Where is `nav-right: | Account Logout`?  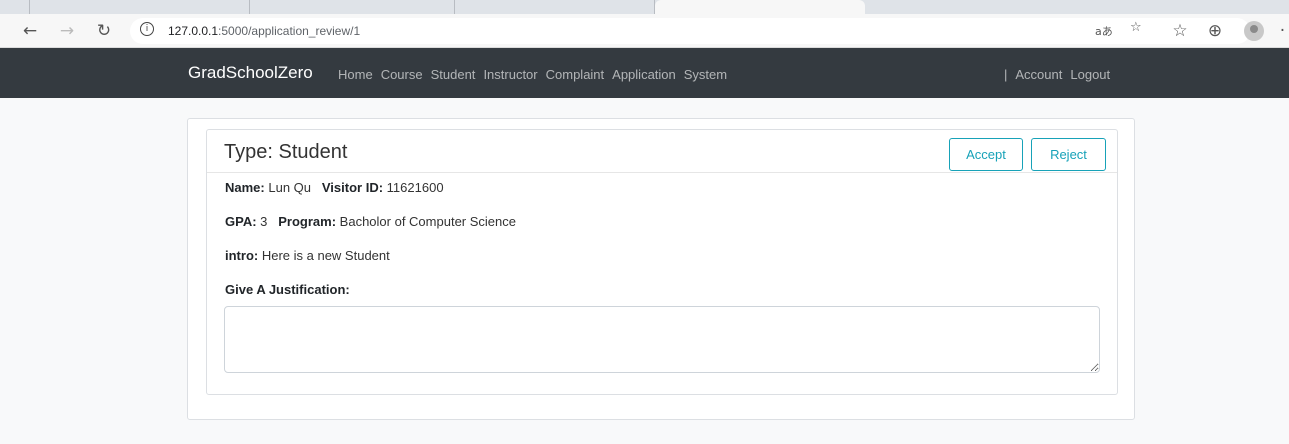
nav-right: | Account Logout is located at coordinates (1057, 74).